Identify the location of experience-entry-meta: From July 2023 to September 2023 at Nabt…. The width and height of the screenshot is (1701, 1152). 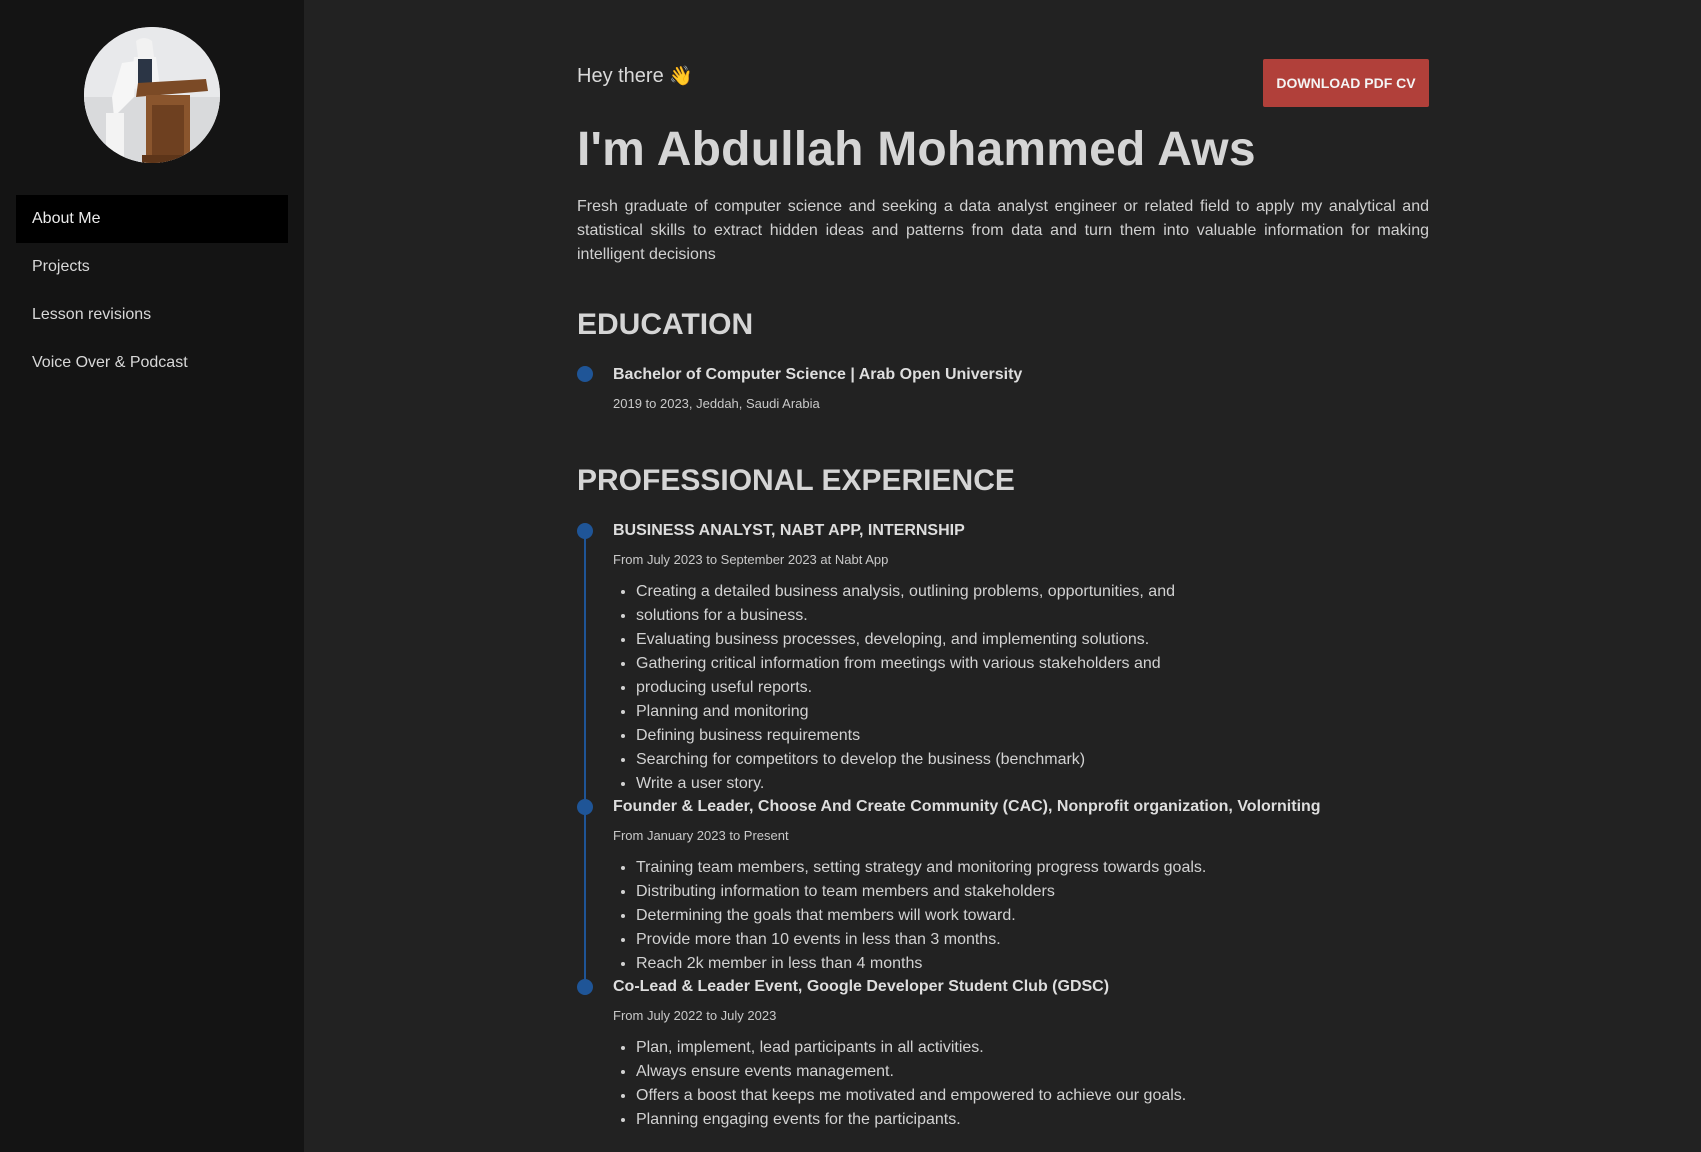
(751, 559).